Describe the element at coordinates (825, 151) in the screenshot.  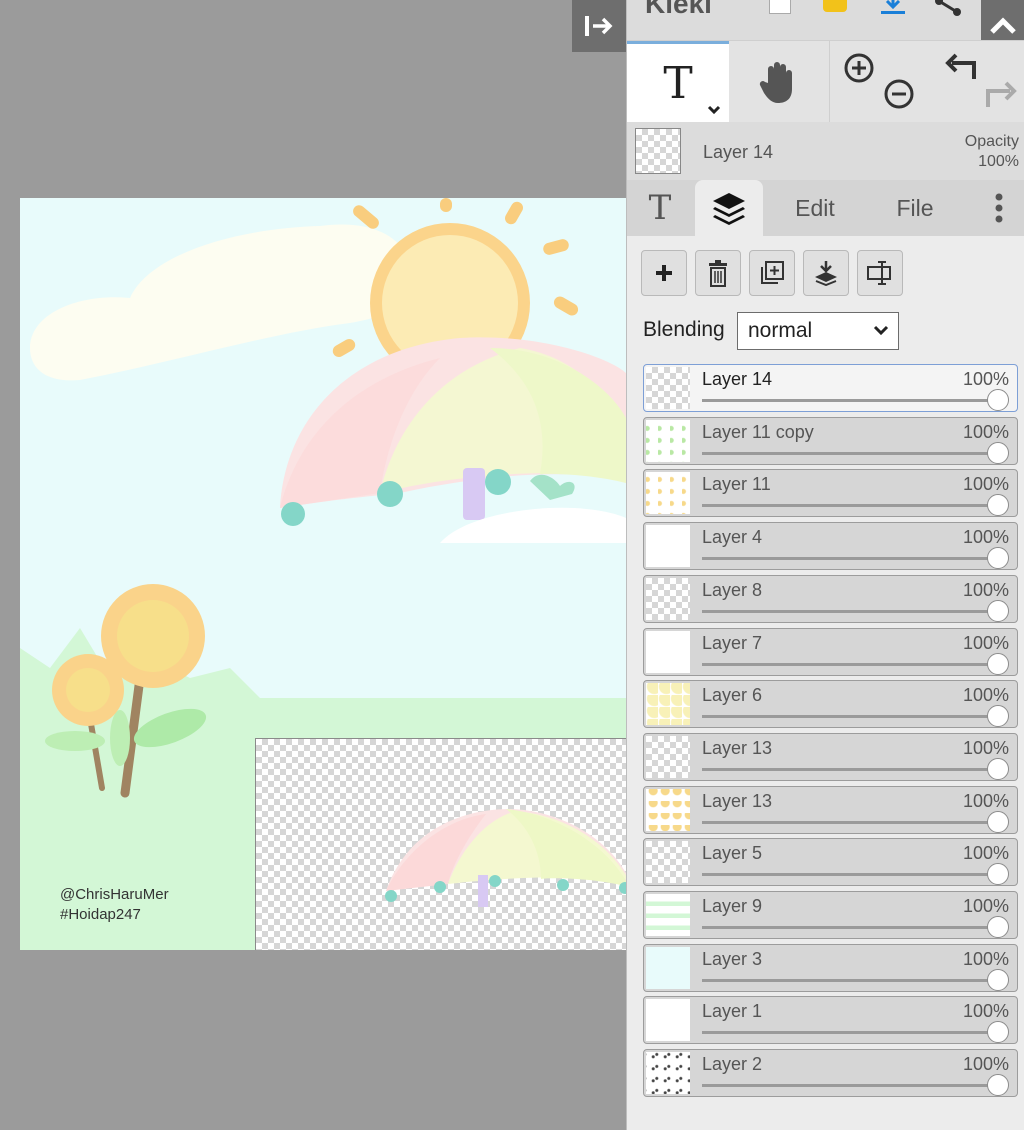
I see `current-layer-info: Layer 14 Opacity 100%` at that location.